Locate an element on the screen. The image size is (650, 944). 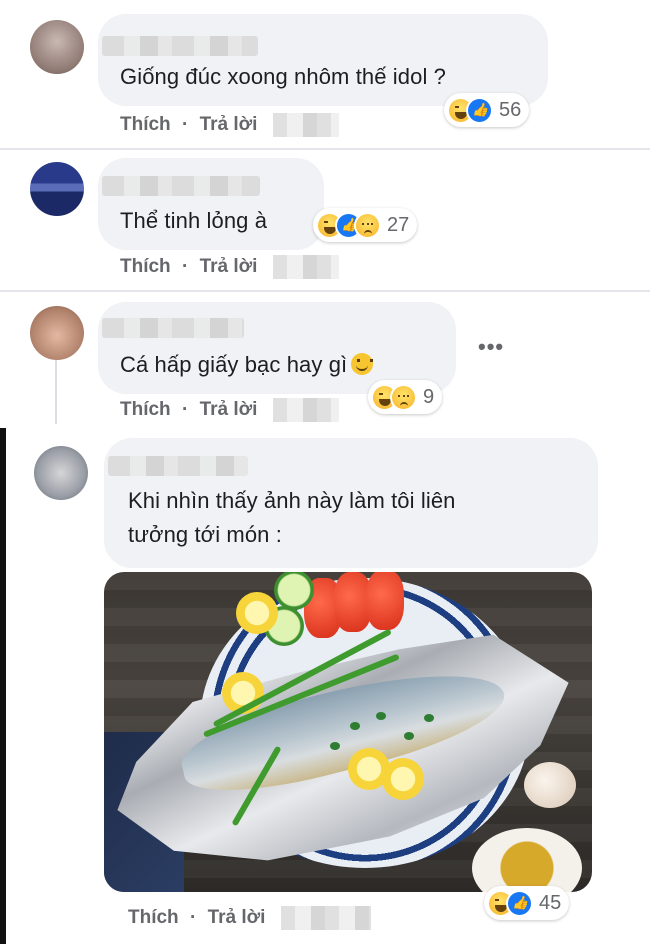
comment-text-line: tưởng tới món : is located at coordinates (205, 534).